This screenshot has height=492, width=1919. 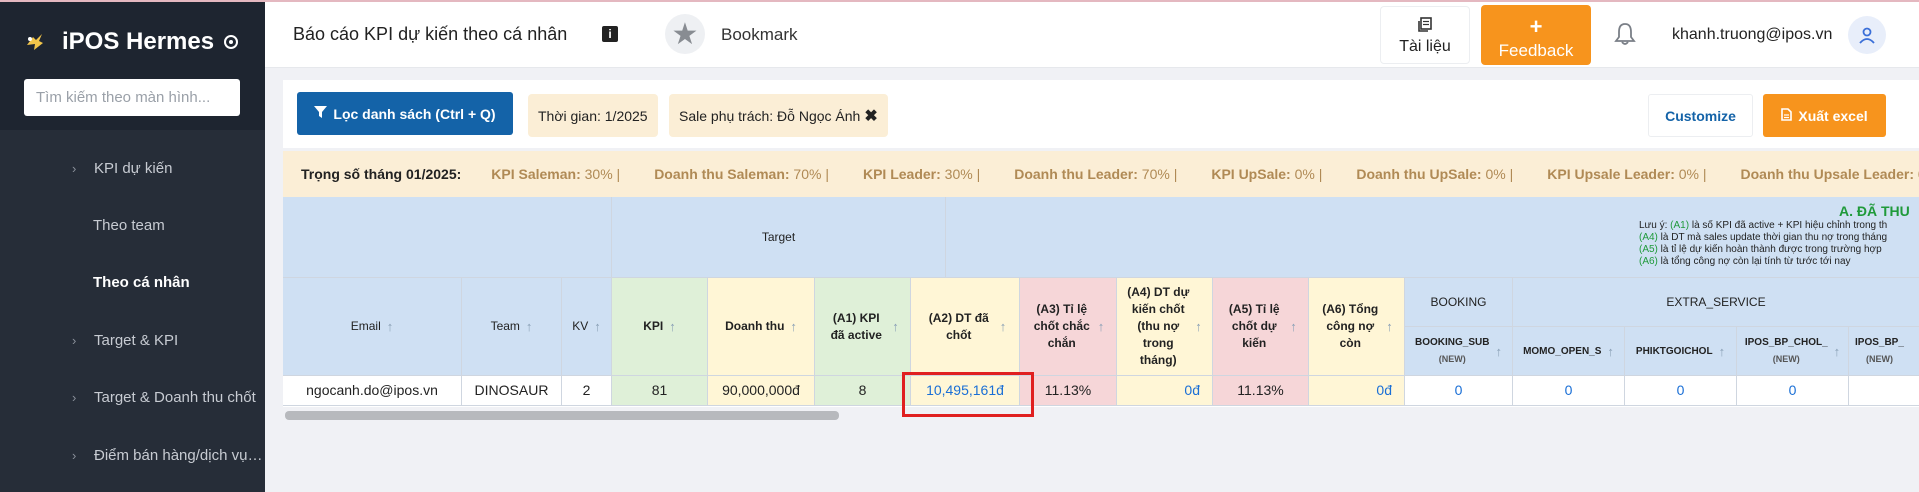 I want to click on table-row-momo: 0, so click(x=1569, y=391).